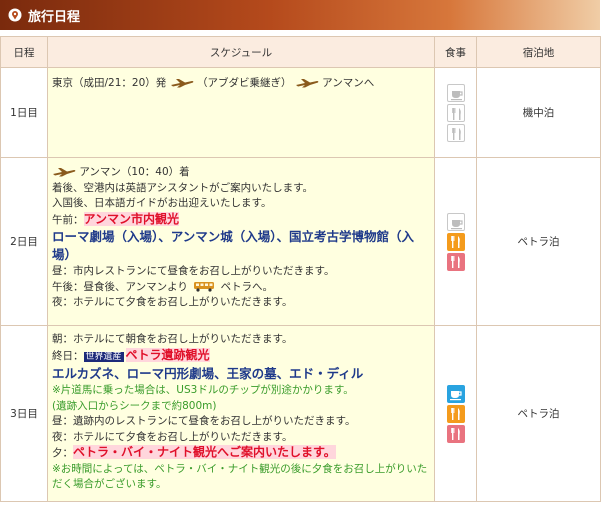 The height and width of the screenshot is (506, 608). What do you see at coordinates (204, 287) in the screenshot?
I see `bus-icon` at bounding box center [204, 287].